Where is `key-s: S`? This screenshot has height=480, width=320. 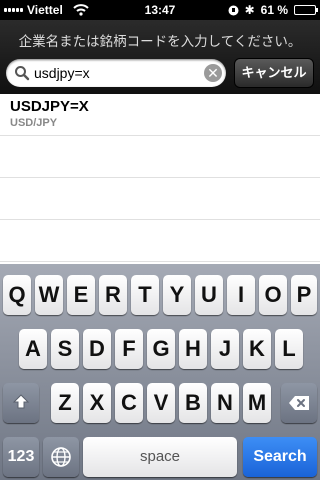 key-s: S is located at coordinates (65, 349).